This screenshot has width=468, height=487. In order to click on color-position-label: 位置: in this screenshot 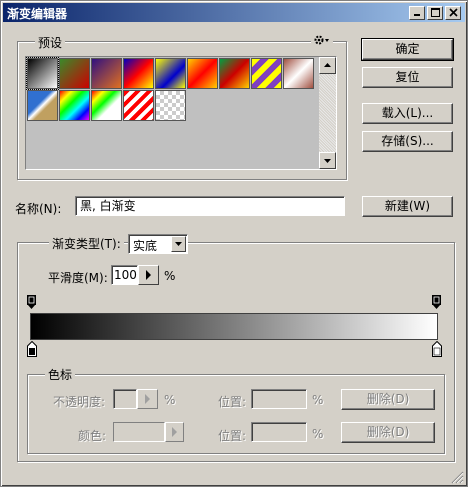, I will do `click(232, 436)`.